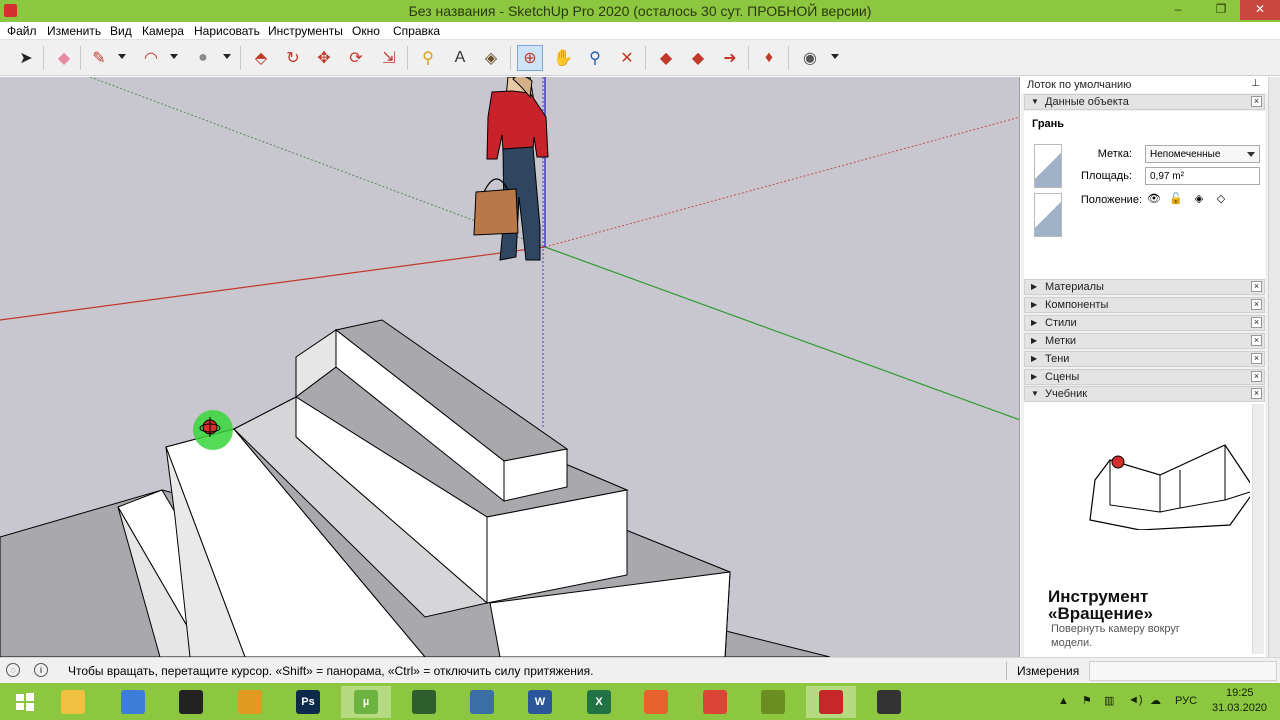  I want to click on zoom-tool-button: ⚲, so click(595, 58).